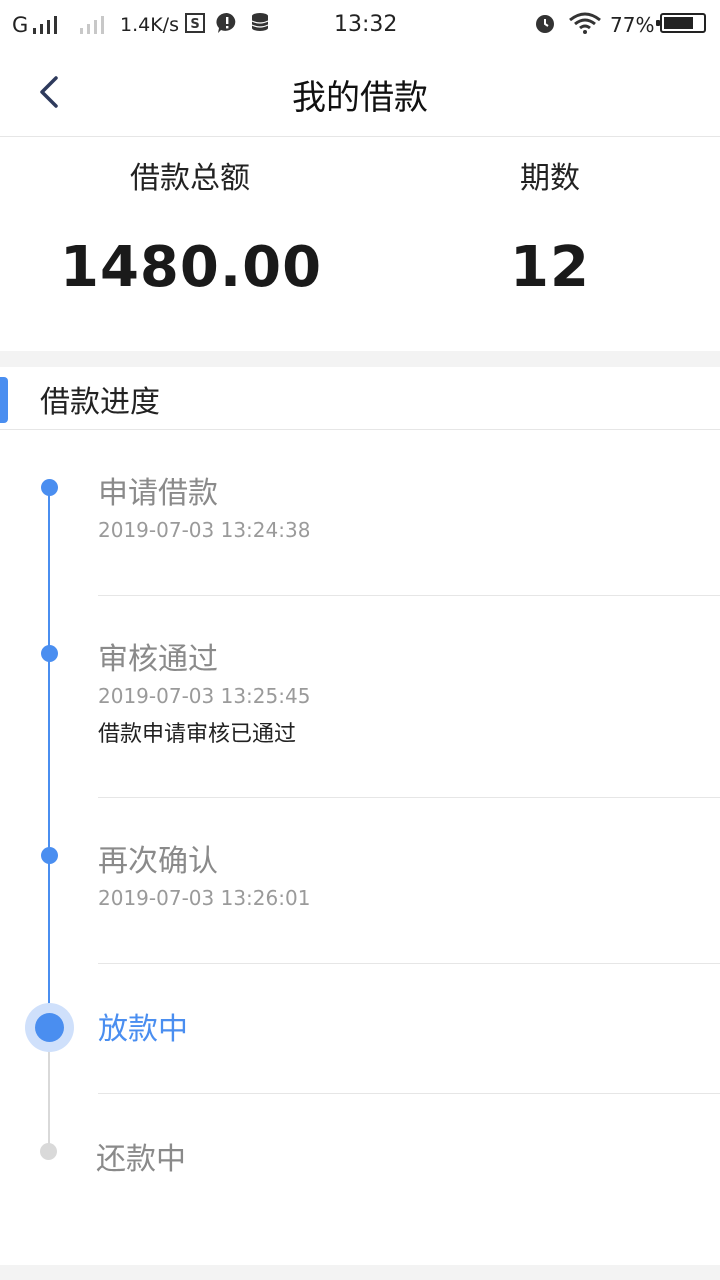 Image resolution: width=720 pixels, height=1280 pixels. I want to click on bottom-divider, so click(360, 1272).